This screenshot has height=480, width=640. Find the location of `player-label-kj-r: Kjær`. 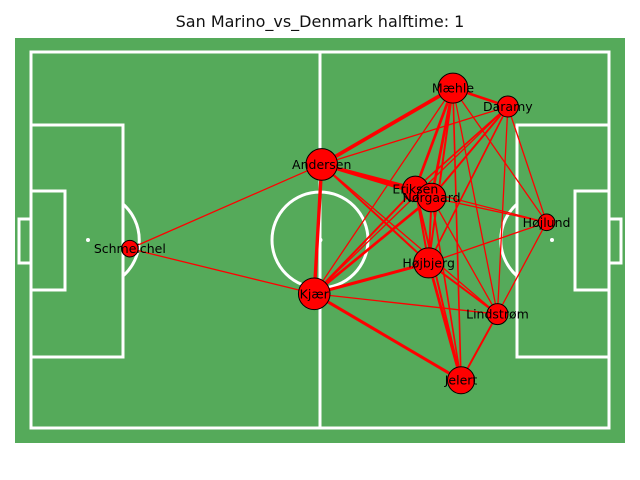

player-label-kj-r: Kjær is located at coordinates (315, 293).